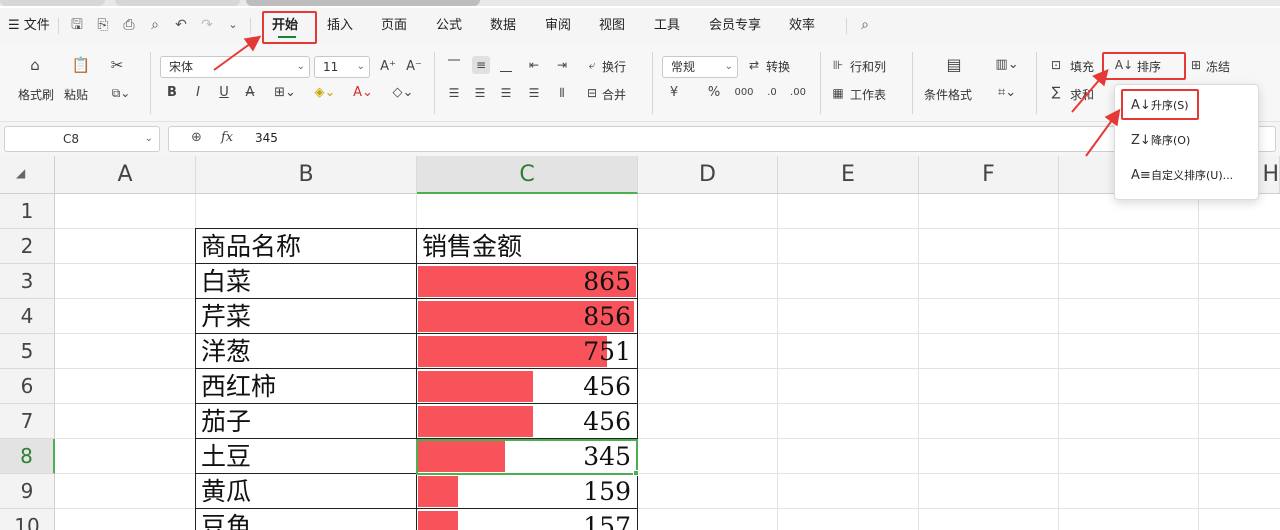 The width and height of the screenshot is (1280, 530). What do you see at coordinates (612, 26) in the screenshot?
I see `tab-view: 视图` at bounding box center [612, 26].